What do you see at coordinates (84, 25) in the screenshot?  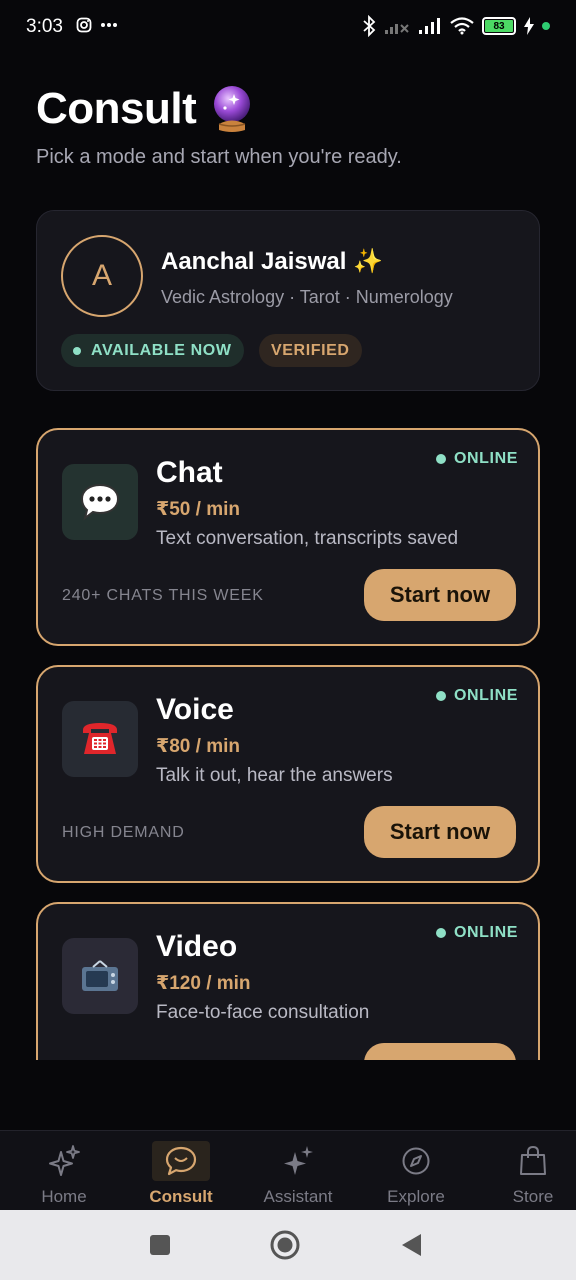 I see `instagram-icon` at bounding box center [84, 25].